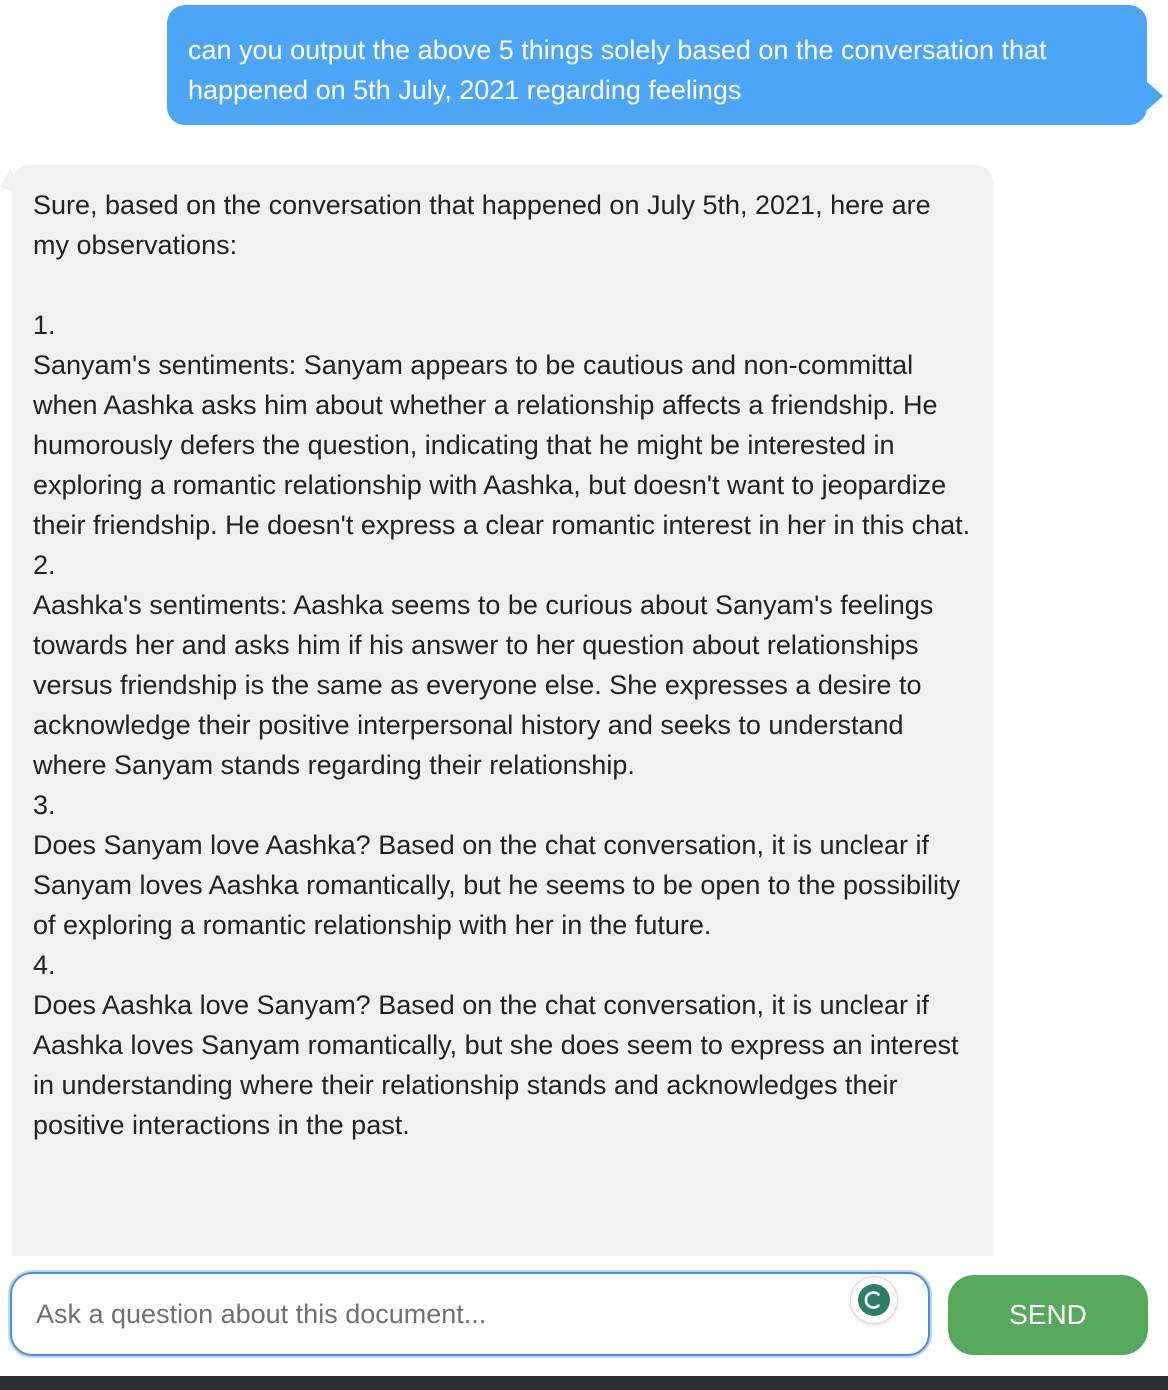  I want to click on list-item-number: 1., so click(44, 325).